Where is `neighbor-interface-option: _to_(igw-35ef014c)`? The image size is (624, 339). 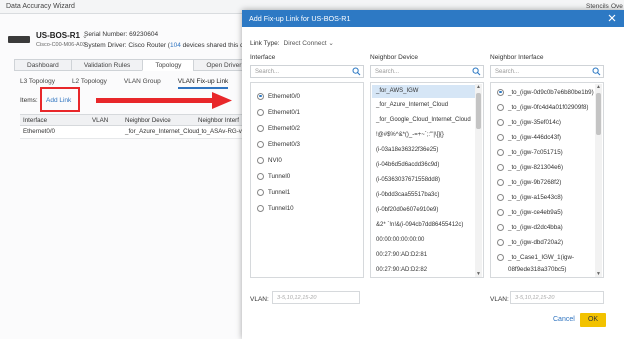 neighbor-interface-option: _to_(igw-35ef014c) is located at coordinates (529, 122).